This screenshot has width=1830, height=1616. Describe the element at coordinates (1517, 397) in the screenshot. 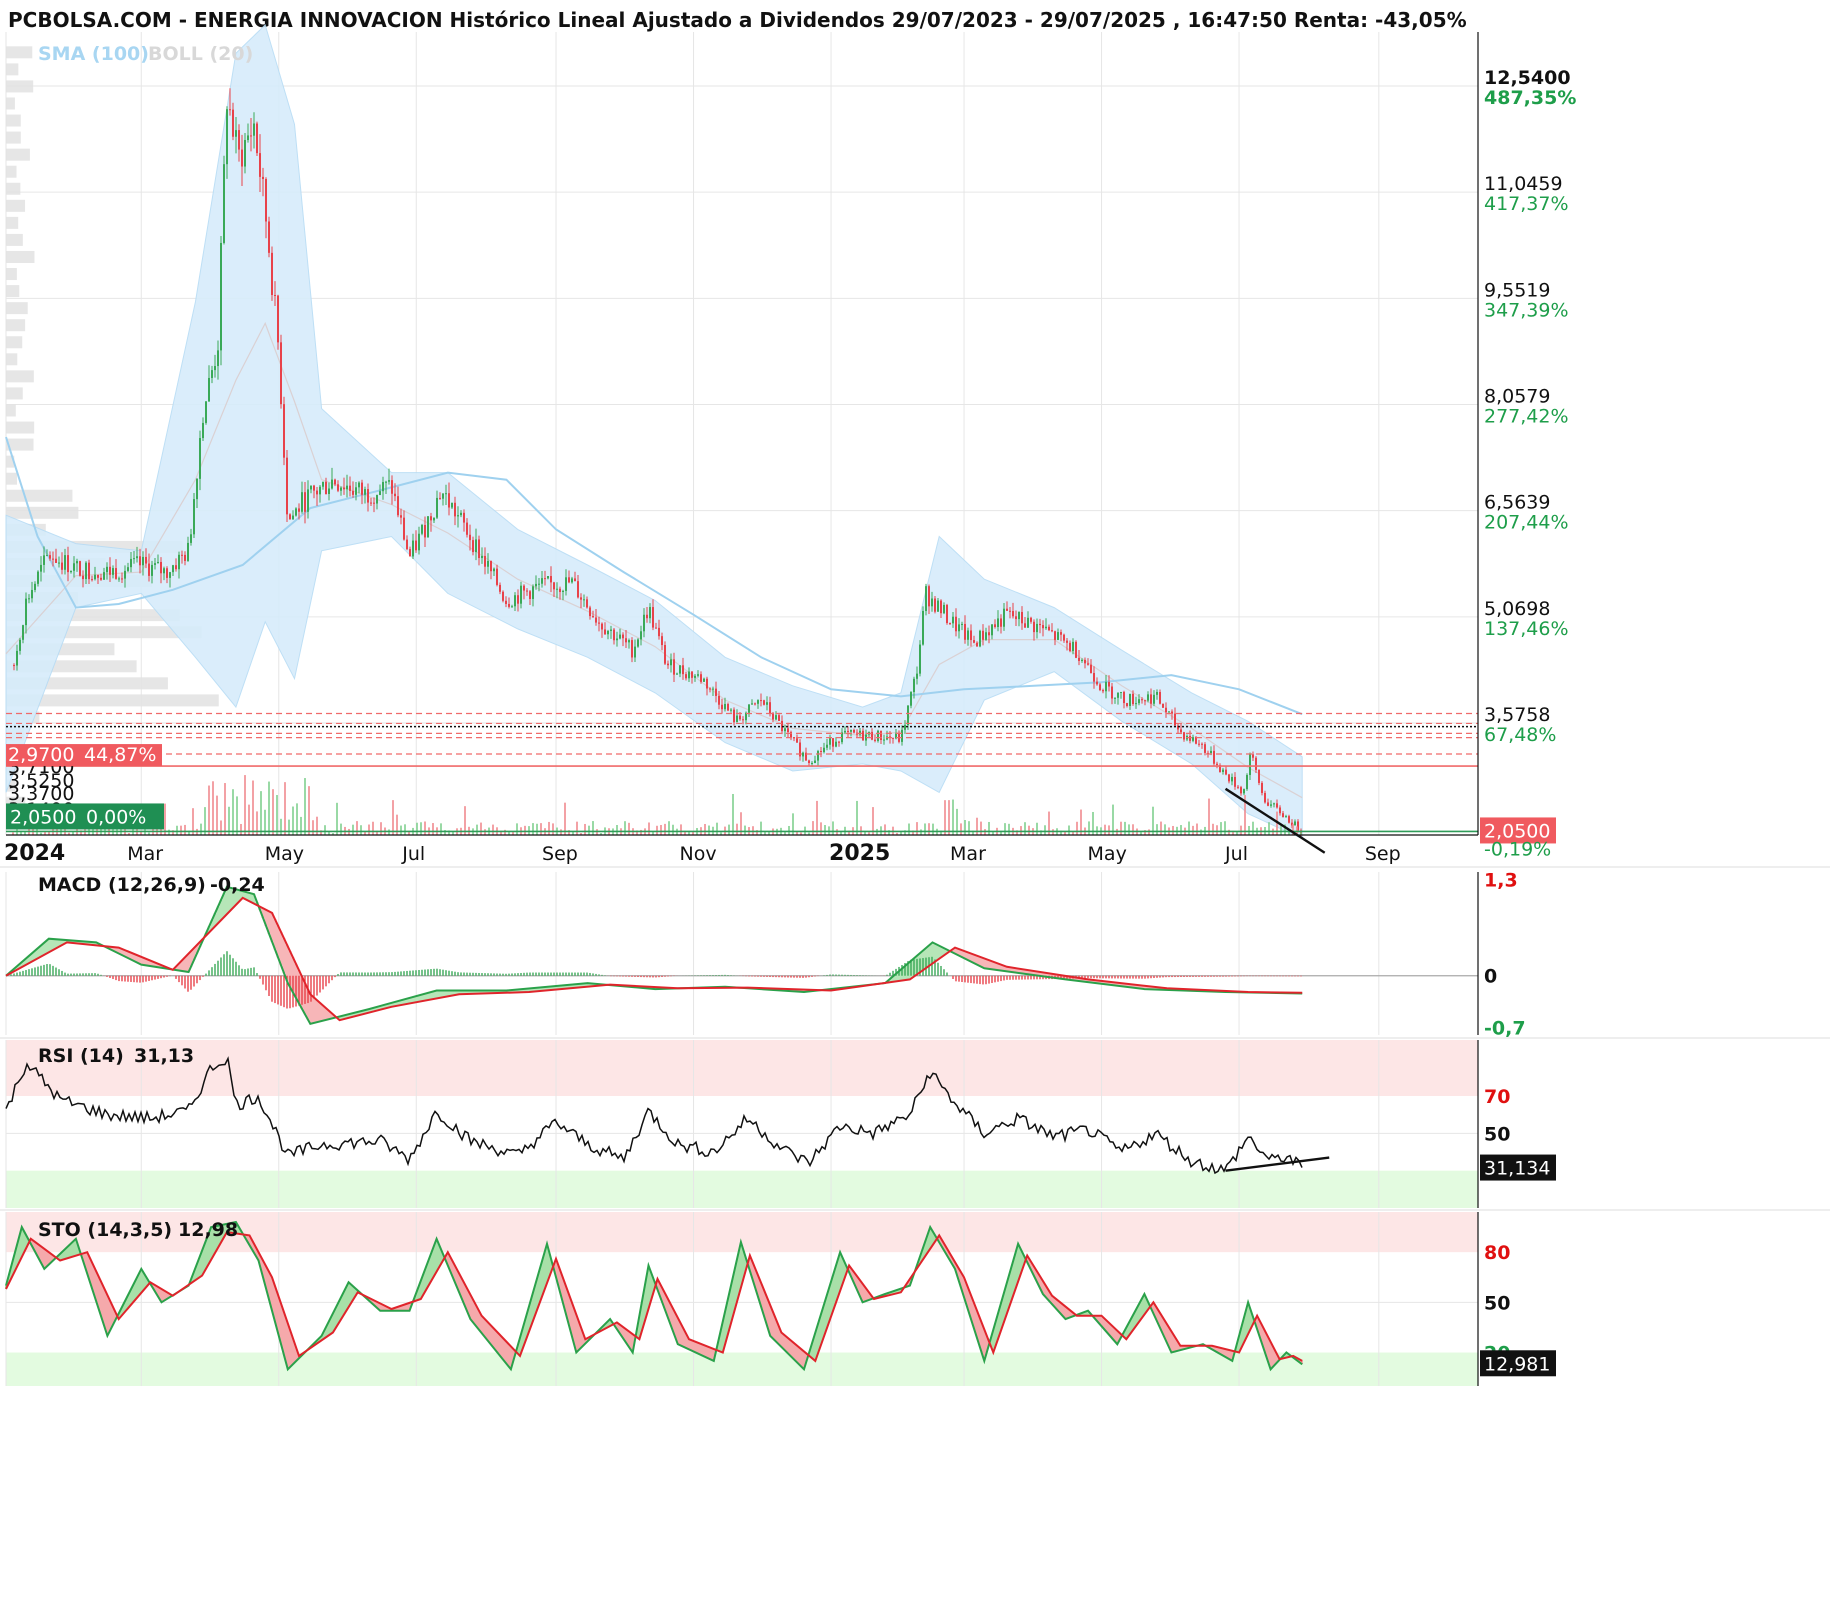

I see `price-tick-label: 8,0579` at that location.